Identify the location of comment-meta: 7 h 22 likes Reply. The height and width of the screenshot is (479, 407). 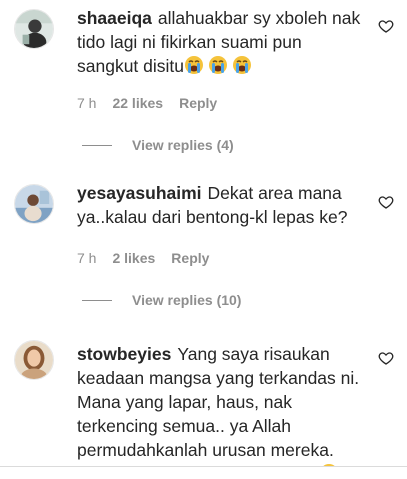
(155, 103).